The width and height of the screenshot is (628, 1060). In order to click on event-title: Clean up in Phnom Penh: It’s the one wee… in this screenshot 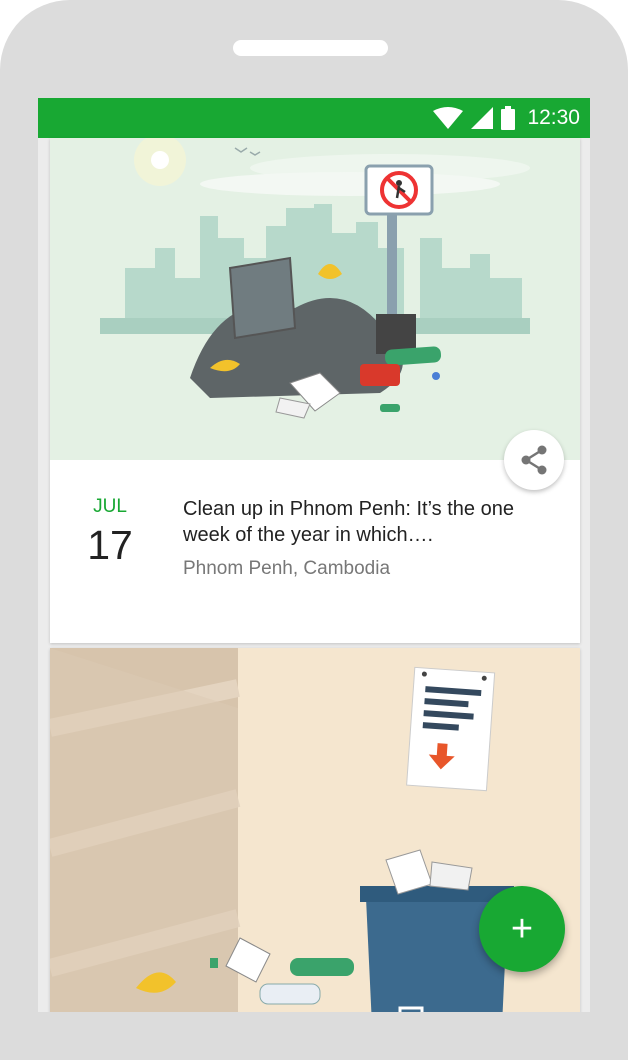, I will do `click(368, 522)`.